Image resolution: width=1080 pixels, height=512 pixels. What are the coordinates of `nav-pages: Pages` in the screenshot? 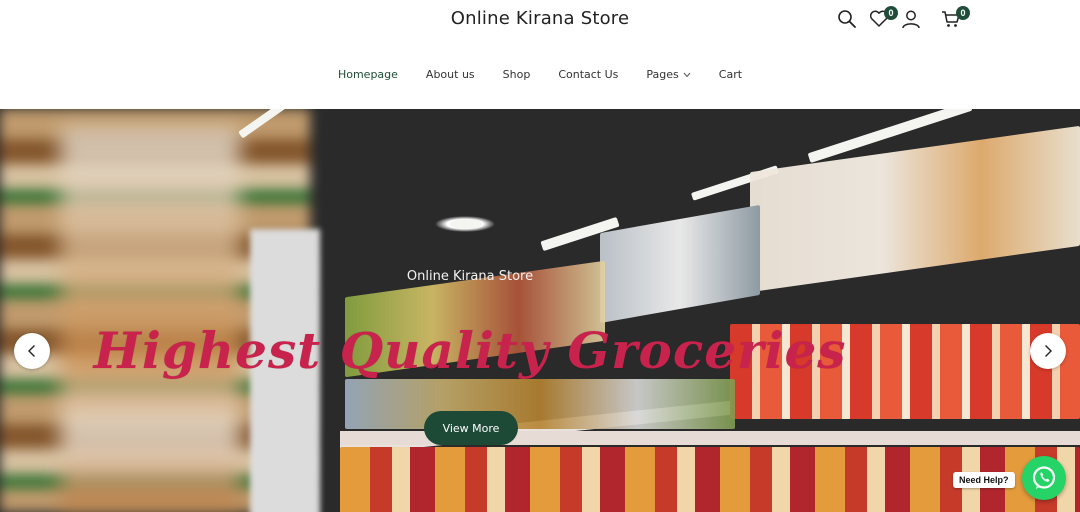 It's located at (668, 74).